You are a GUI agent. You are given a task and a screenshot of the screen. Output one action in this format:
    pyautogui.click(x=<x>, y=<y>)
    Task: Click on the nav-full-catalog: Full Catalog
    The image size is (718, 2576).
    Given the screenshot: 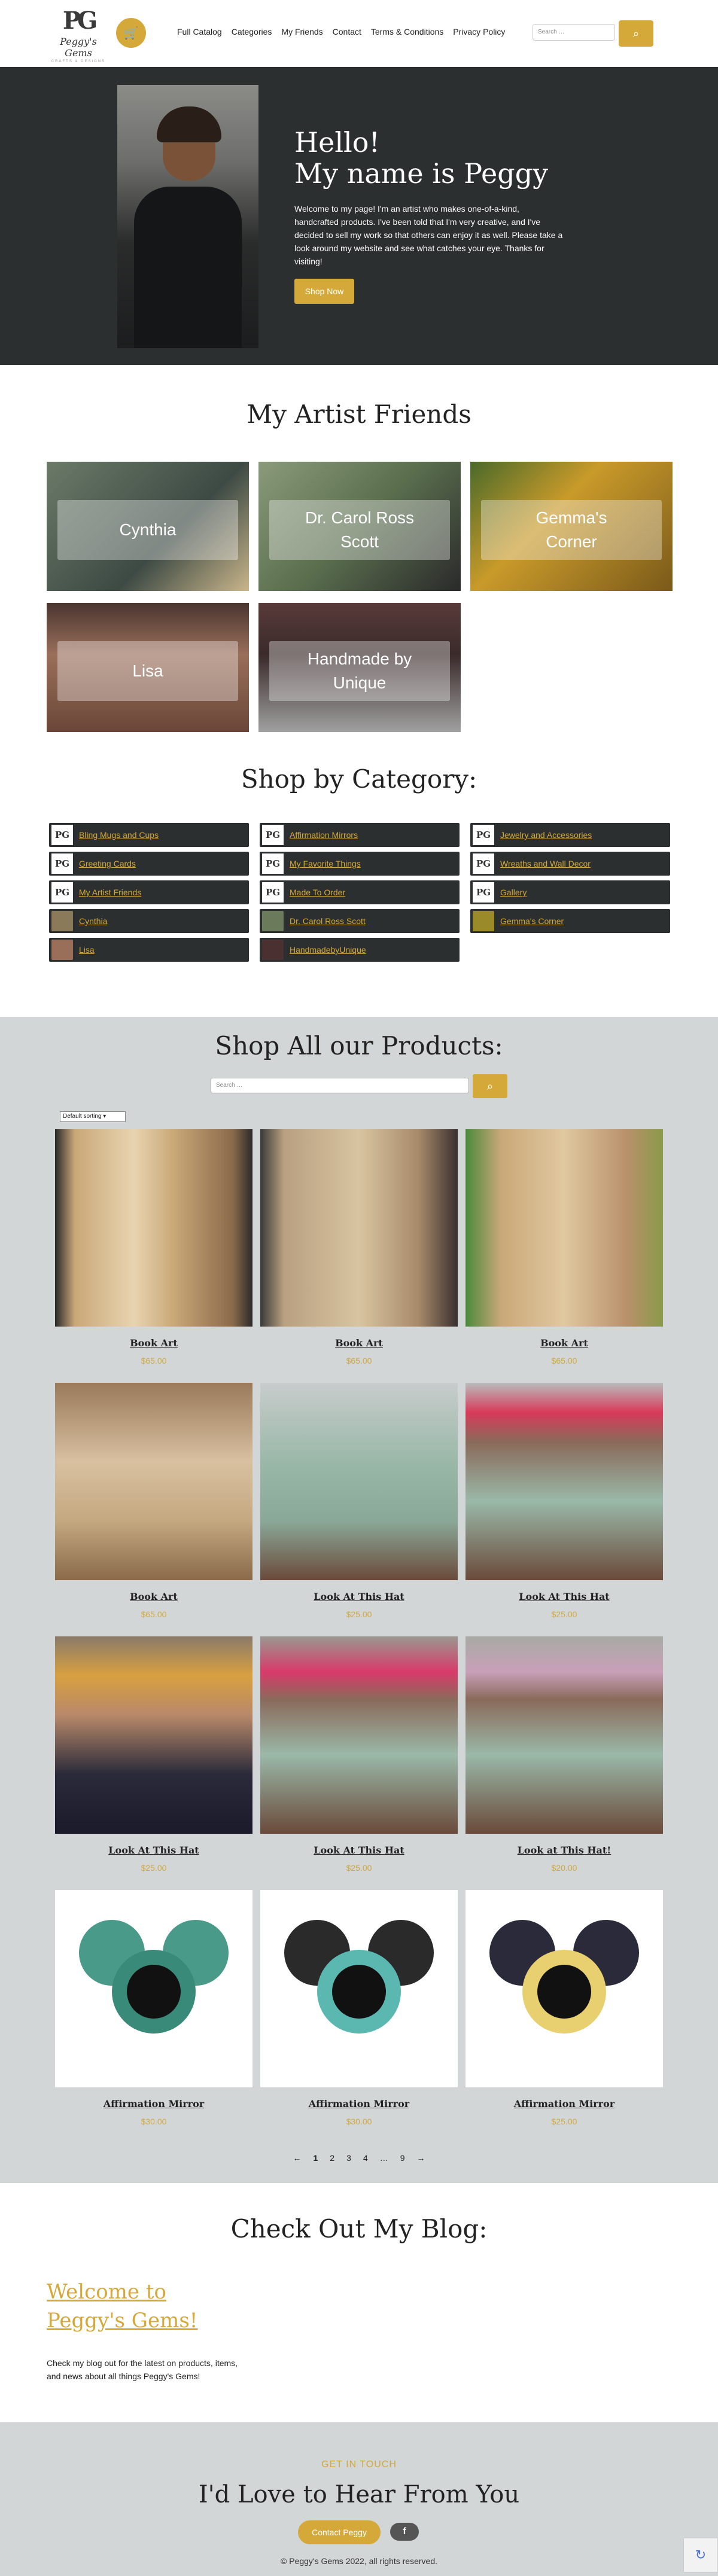 What is the action you would take?
    pyautogui.click(x=200, y=32)
    